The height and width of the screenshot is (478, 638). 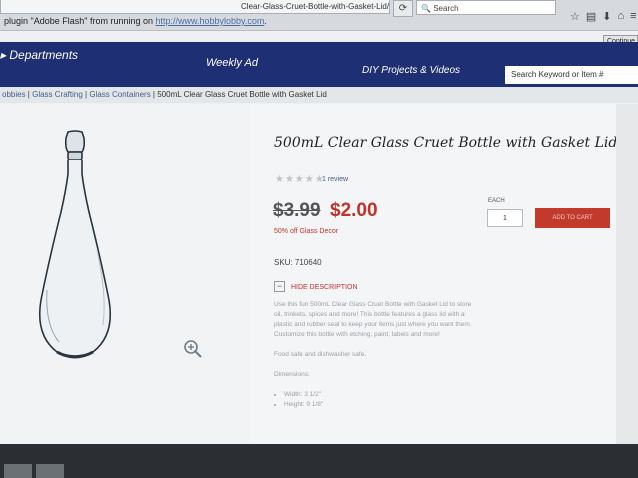 I want to click on bookmark-star-icon: ☆, so click(x=575, y=16).